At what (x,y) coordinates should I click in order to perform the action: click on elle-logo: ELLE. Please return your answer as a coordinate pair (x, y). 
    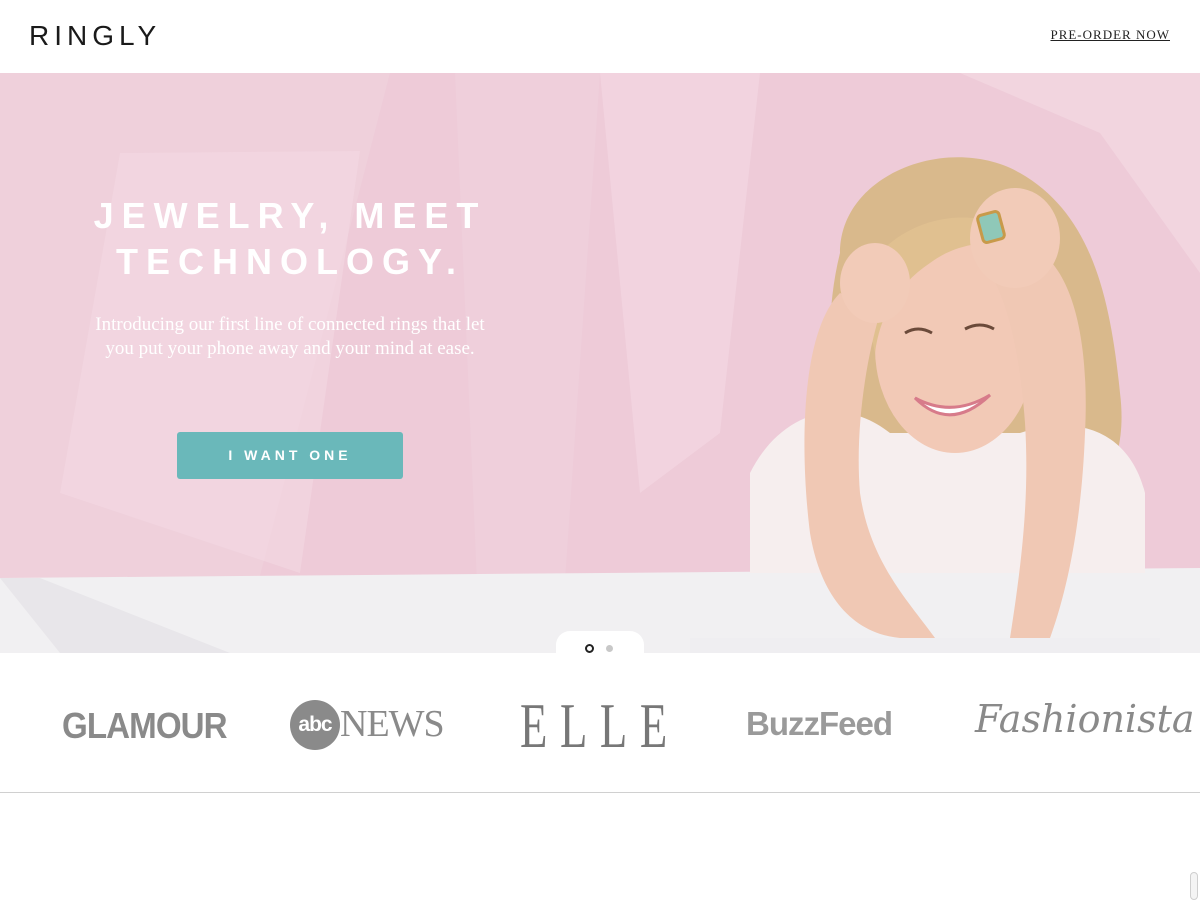
    Looking at the image, I should click on (600, 725).